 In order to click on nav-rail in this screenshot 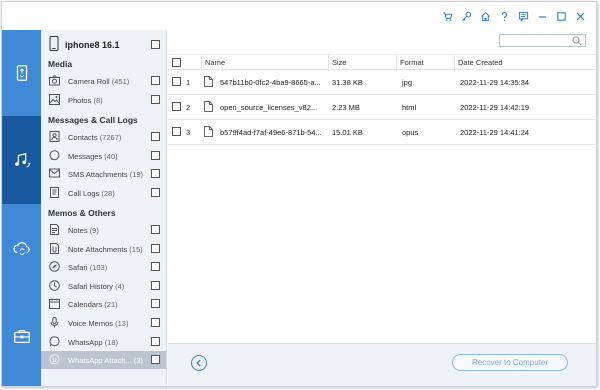, I will do `click(21, 208)`.